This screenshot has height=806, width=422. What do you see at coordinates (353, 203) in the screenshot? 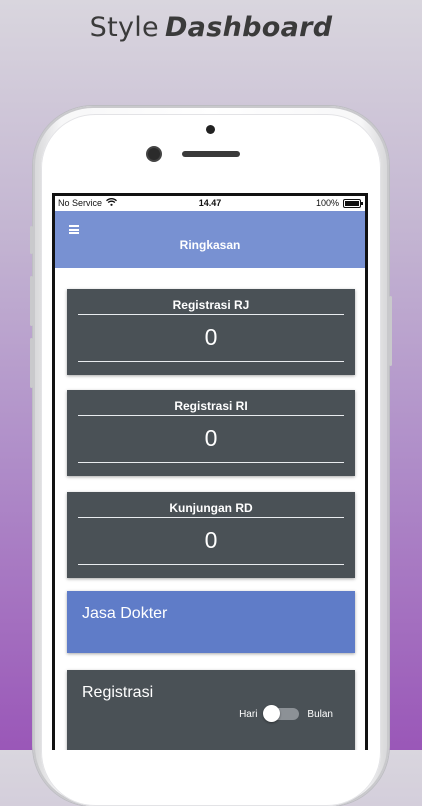
I see `battery-icon` at bounding box center [353, 203].